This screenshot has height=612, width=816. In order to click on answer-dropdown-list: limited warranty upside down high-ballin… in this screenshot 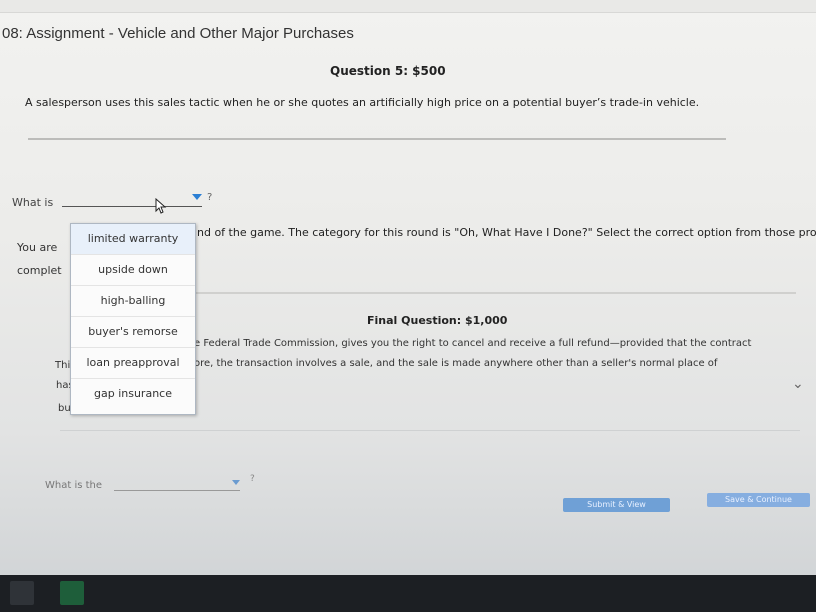, I will do `click(133, 319)`.